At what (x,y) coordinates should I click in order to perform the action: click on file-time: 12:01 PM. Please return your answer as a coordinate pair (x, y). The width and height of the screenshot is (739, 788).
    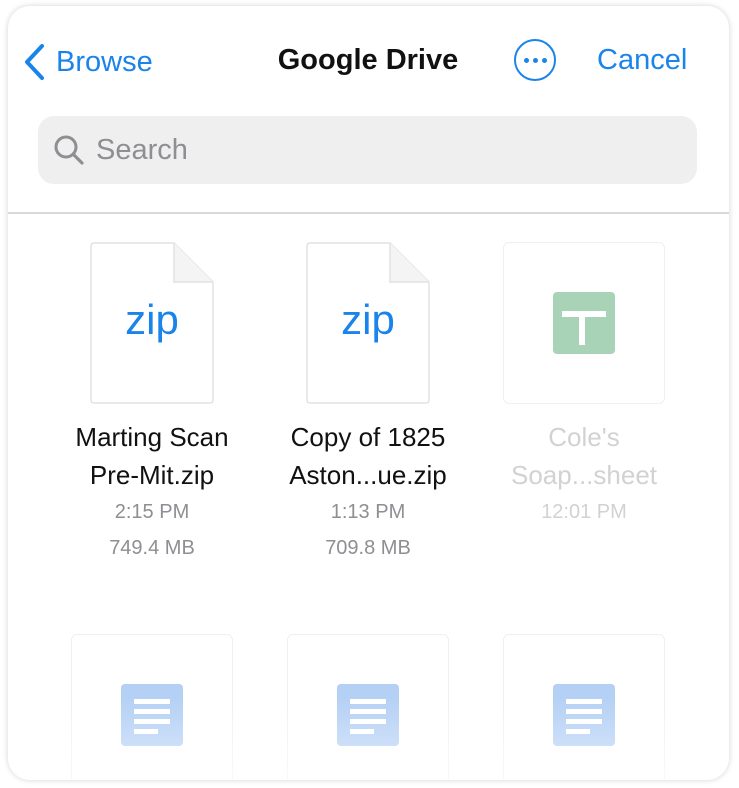
    Looking at the image, I should click on (584, 512).